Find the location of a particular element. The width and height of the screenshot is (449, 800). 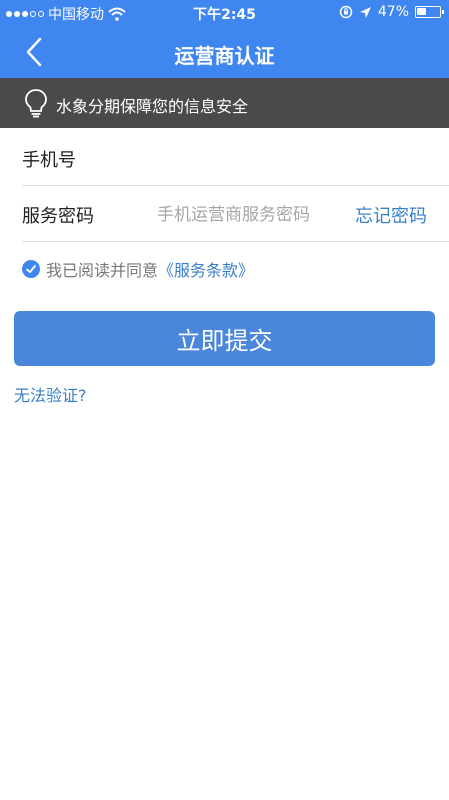

check-icon is located at coordinates (31, 269).